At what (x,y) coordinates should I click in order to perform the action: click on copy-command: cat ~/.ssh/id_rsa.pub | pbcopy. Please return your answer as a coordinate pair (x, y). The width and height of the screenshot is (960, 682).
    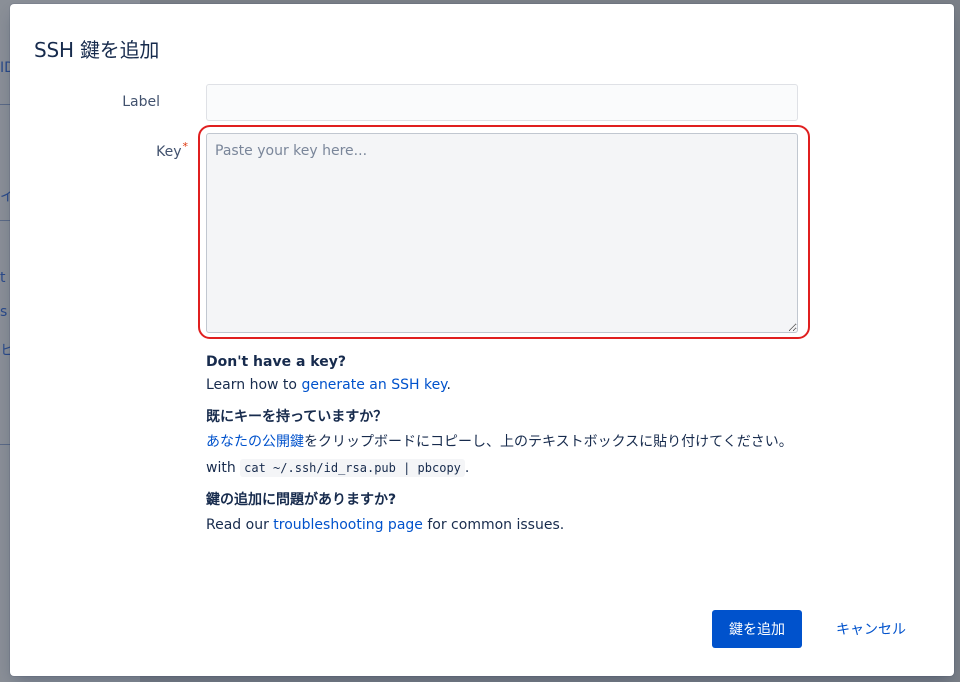
    Looking at the image, I should click on (352, 468).